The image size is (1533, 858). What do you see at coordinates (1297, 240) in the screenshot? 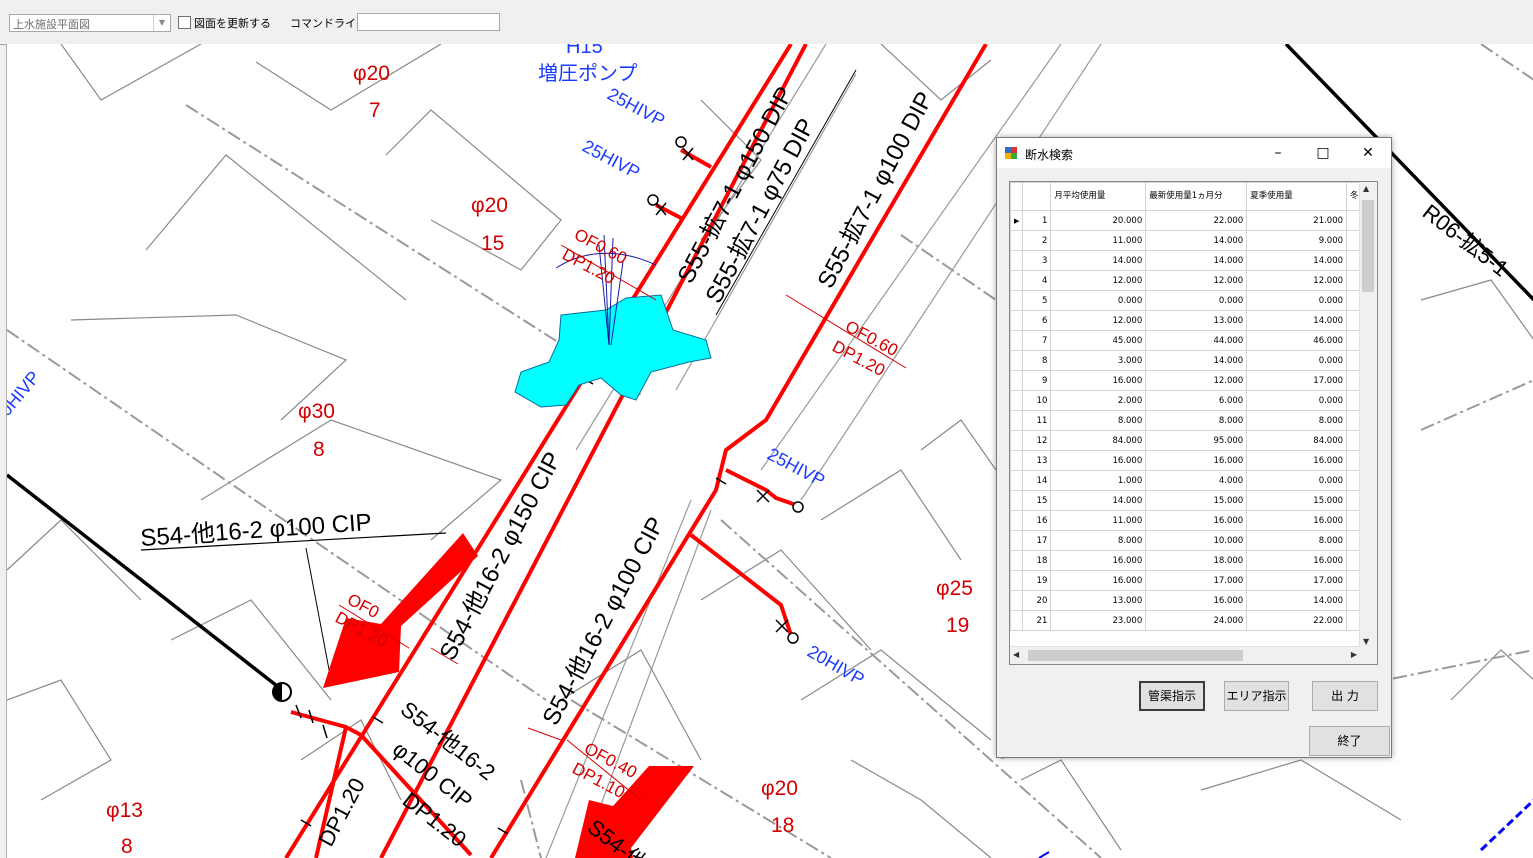
I see `summer-usage-cell: 9.000` at bounding box center [1297, 240].